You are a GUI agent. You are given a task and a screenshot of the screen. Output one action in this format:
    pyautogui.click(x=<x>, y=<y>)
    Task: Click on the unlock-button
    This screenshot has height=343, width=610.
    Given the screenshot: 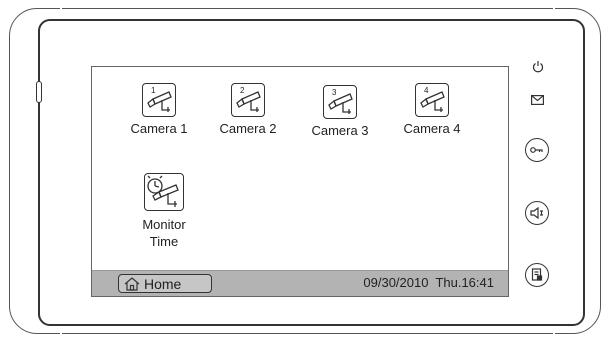 What is the action you would take?
    pyautogui.click(x=537, y=150)
    